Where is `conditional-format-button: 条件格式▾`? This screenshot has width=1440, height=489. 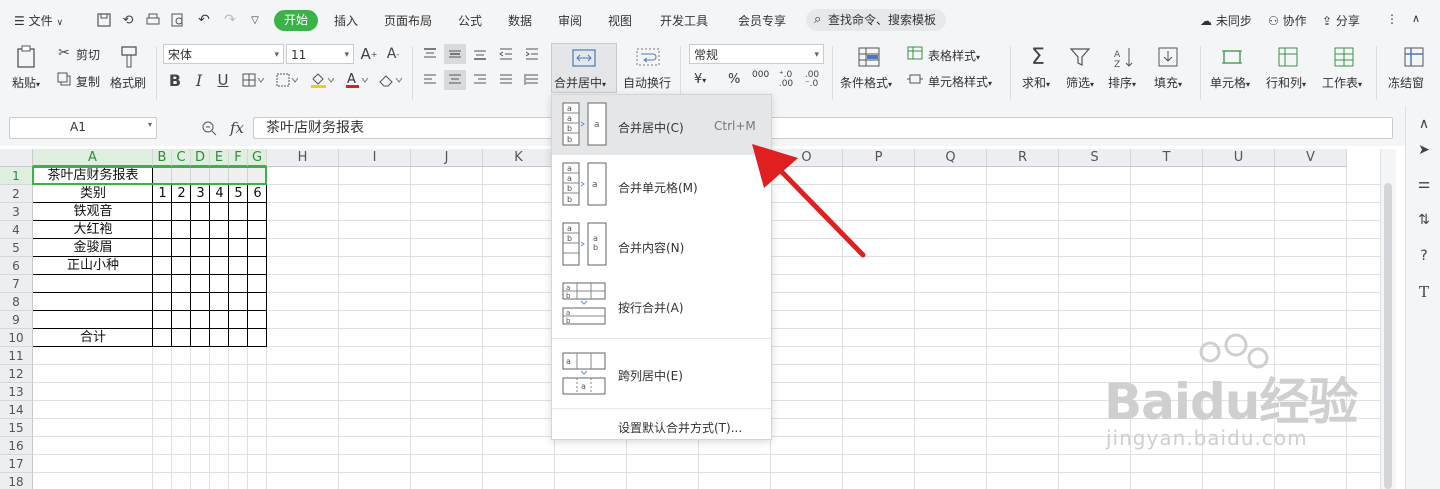 conditional-format-button: 条件格式▾ is located at coordinates (866, 82).